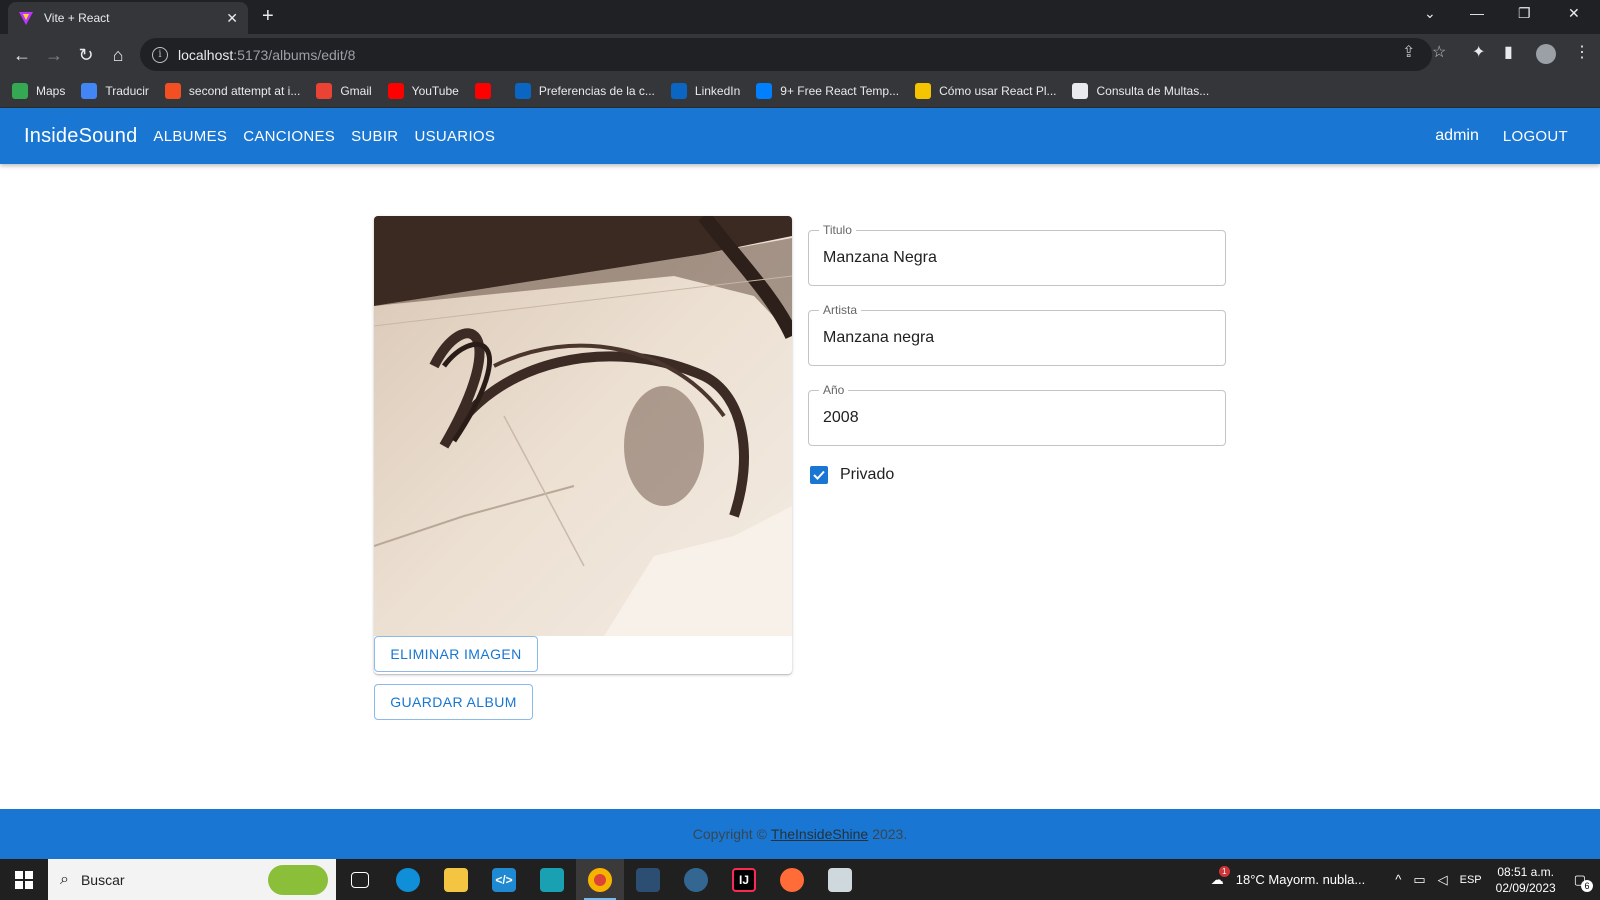 The image size is (1600, 900). I want to click on menu-icon: ⋮, so click(1582, 52).